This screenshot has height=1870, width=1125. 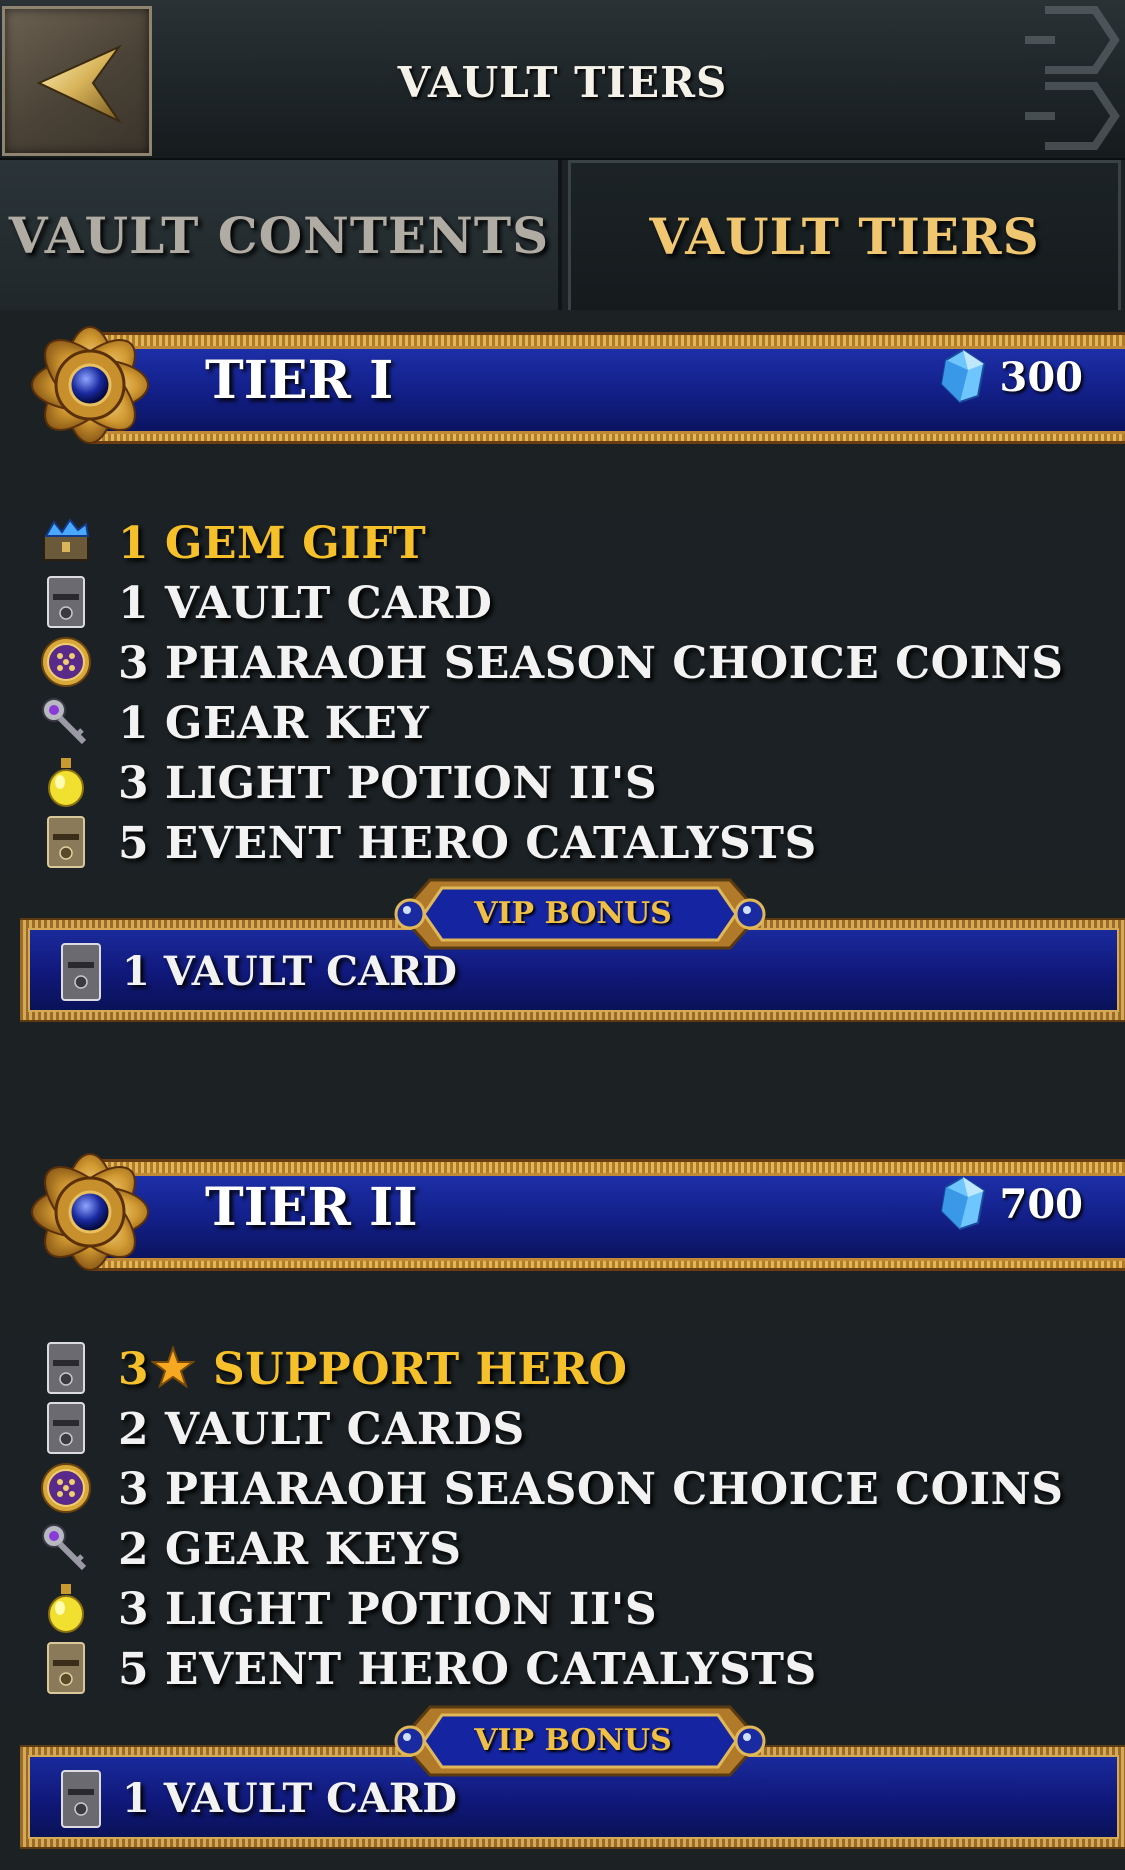 What do you see at coordinates (66, 1368) in the screenshot?
I see `hero-card-icon` at bounding box center [66, 1368].